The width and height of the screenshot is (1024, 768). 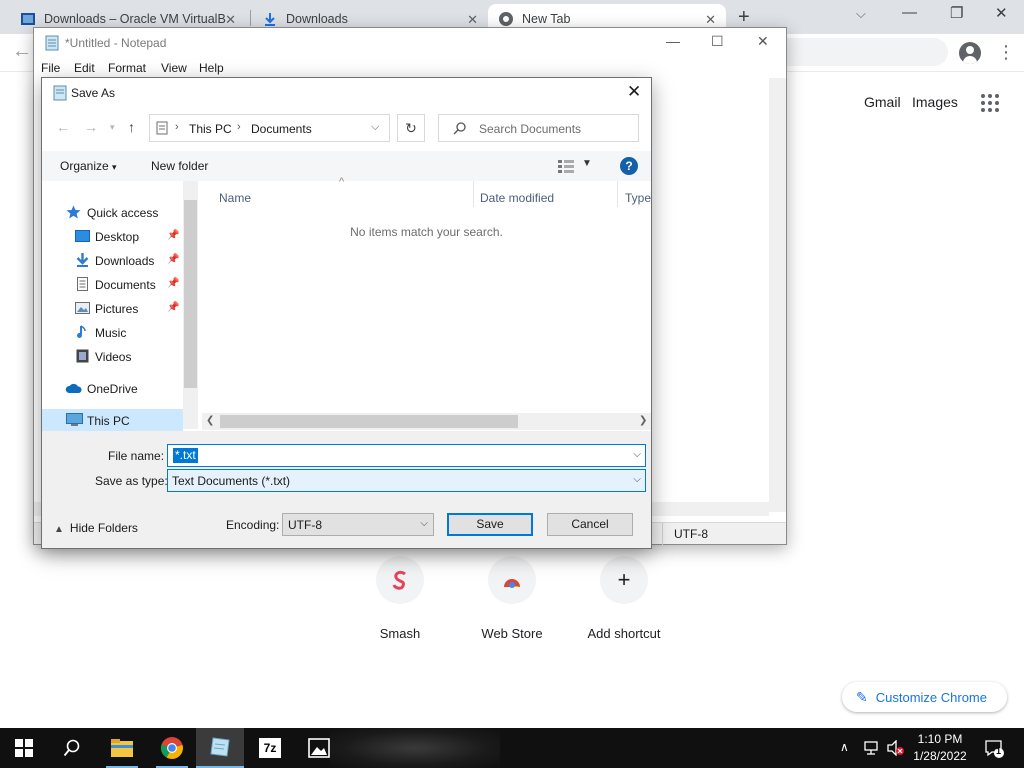 What do you see at coordinates (406, 455) in the screenshot?
I see `file-name-input: *.txt ⌵` at bounding box center [406, 455].